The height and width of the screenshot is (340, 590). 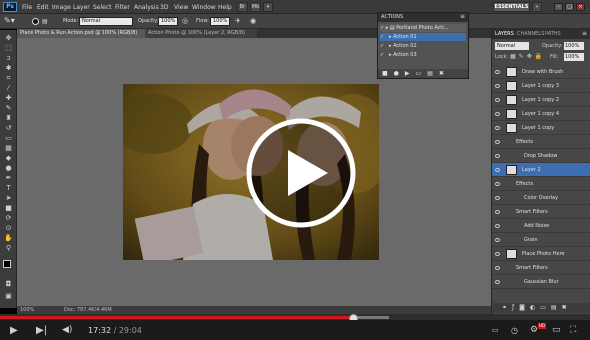 I want to click on layer-row: Layer 2, so click(x=541, y=170).